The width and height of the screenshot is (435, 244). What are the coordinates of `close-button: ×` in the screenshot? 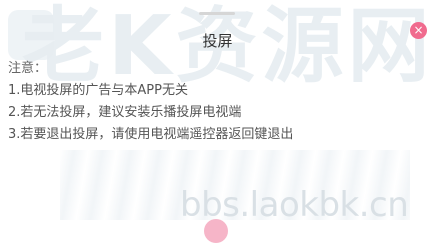 It's located at (418, 30).